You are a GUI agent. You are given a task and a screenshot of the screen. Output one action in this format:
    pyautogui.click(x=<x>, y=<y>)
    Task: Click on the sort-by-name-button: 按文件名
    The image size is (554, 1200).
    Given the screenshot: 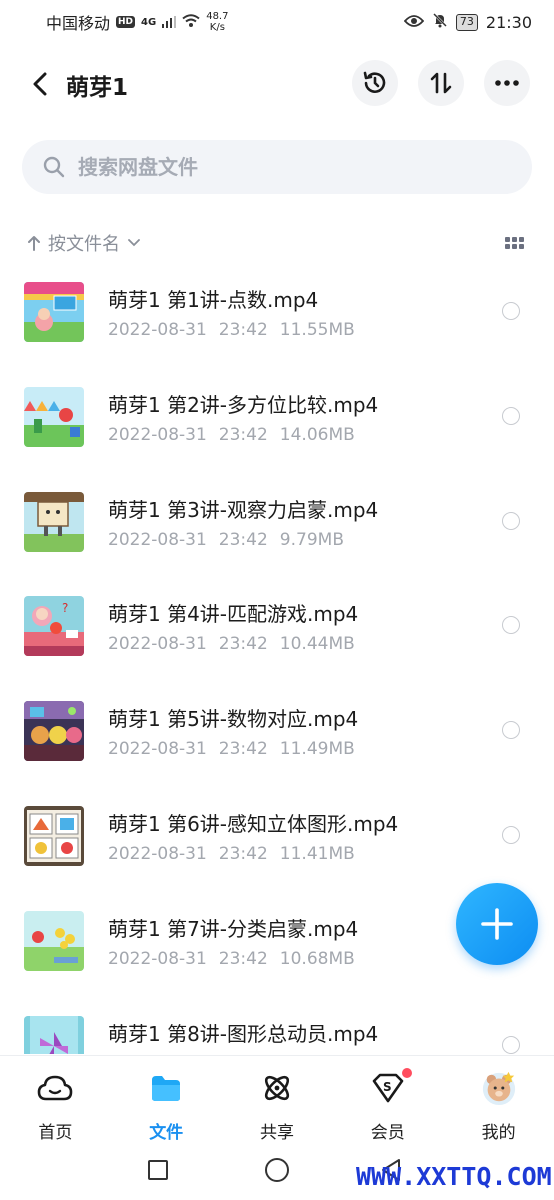 What is the action you would take?
    pyautogui.click(x=84, y=243)
    